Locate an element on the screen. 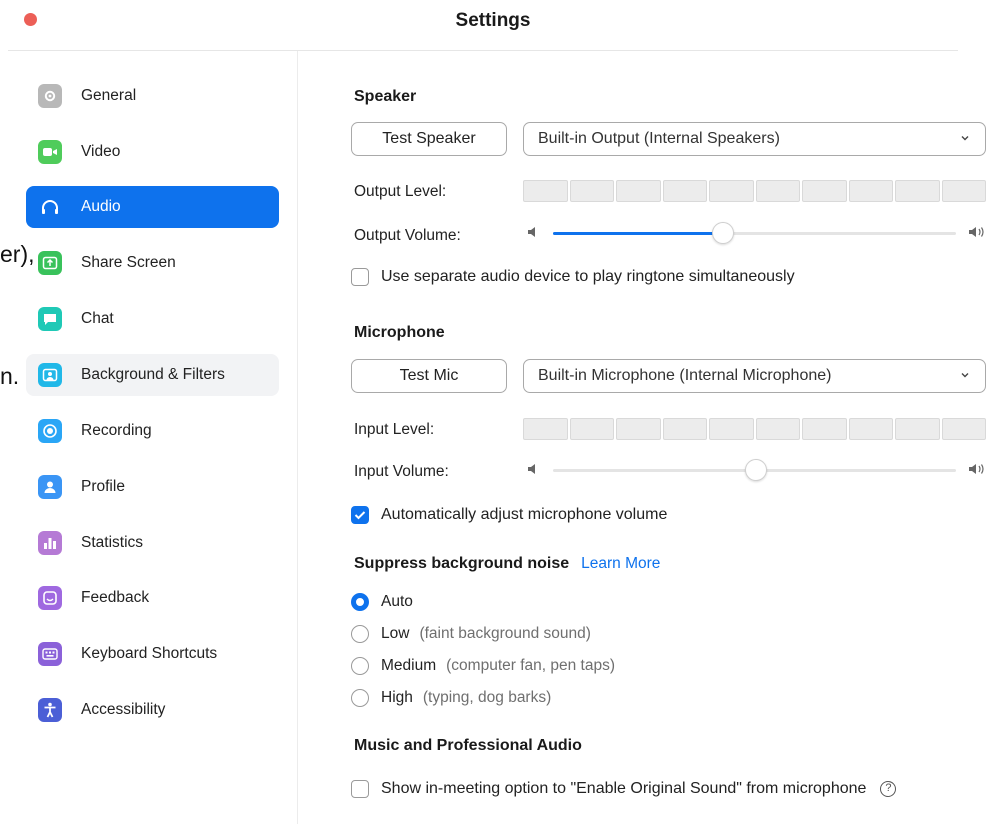  noise-option-high: High (typing, dog barks) is located at coordinates (451, 698).